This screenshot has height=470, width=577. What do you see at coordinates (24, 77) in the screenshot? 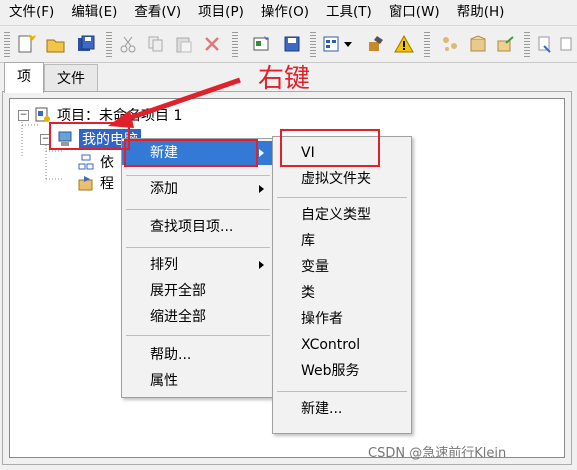
I see `tab-items: 项` at bounding box center [24, 77].